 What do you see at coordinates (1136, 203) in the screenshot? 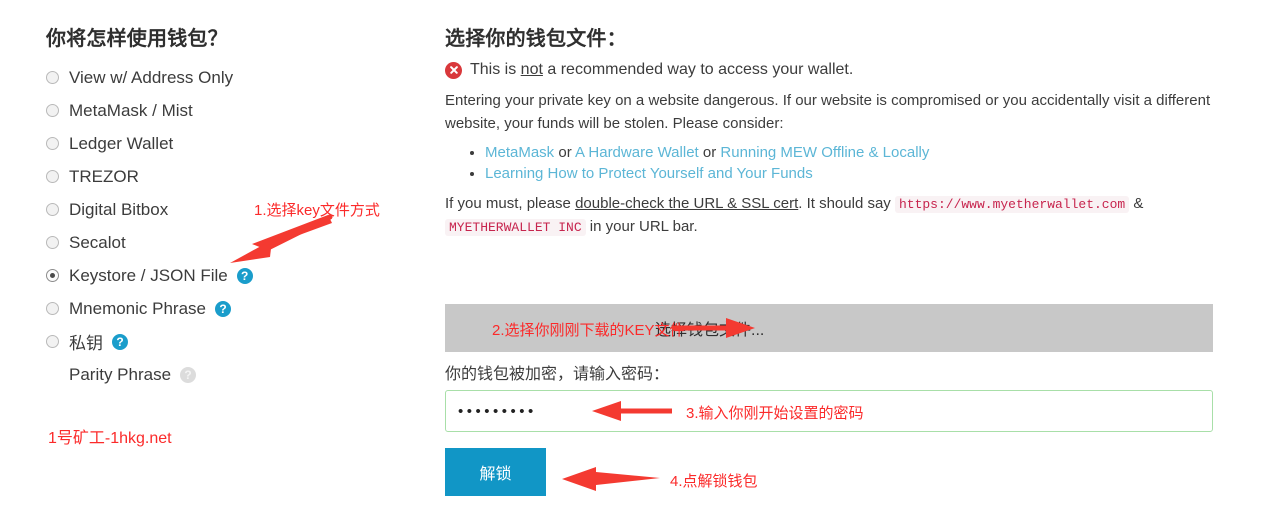
I see `ssl-amp-text: &` at bounding box center [1136, 203].